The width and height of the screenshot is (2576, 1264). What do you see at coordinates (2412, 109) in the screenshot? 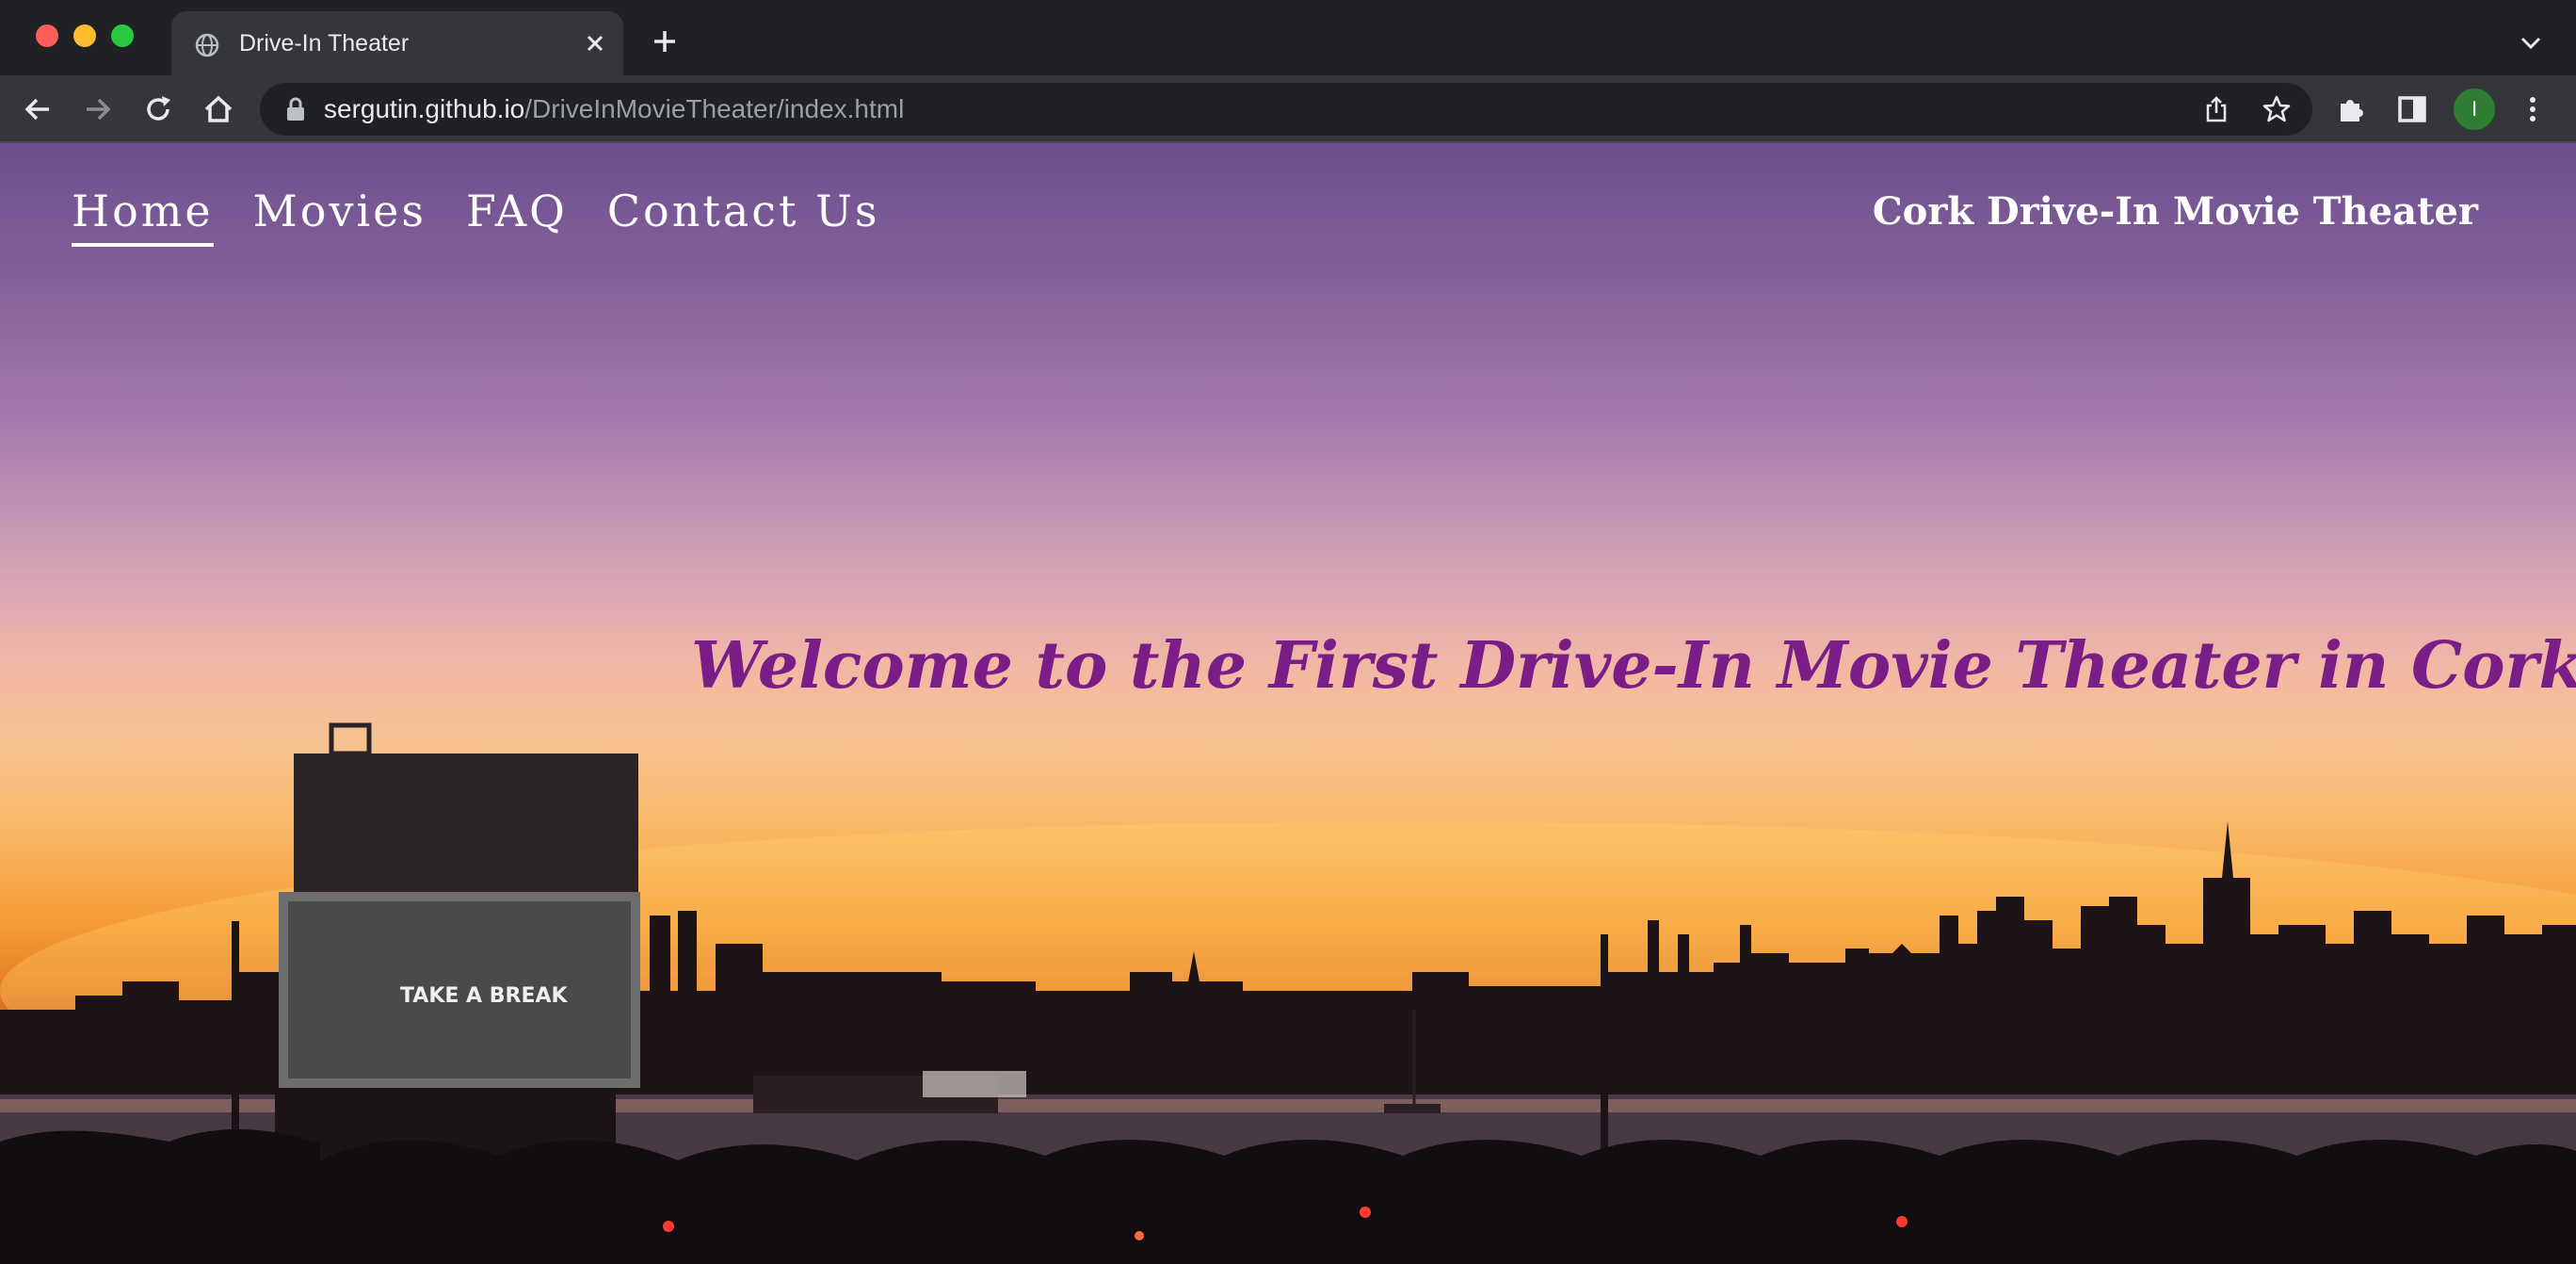
I see `sidebar-icon` at bounding box center [2412, 109].